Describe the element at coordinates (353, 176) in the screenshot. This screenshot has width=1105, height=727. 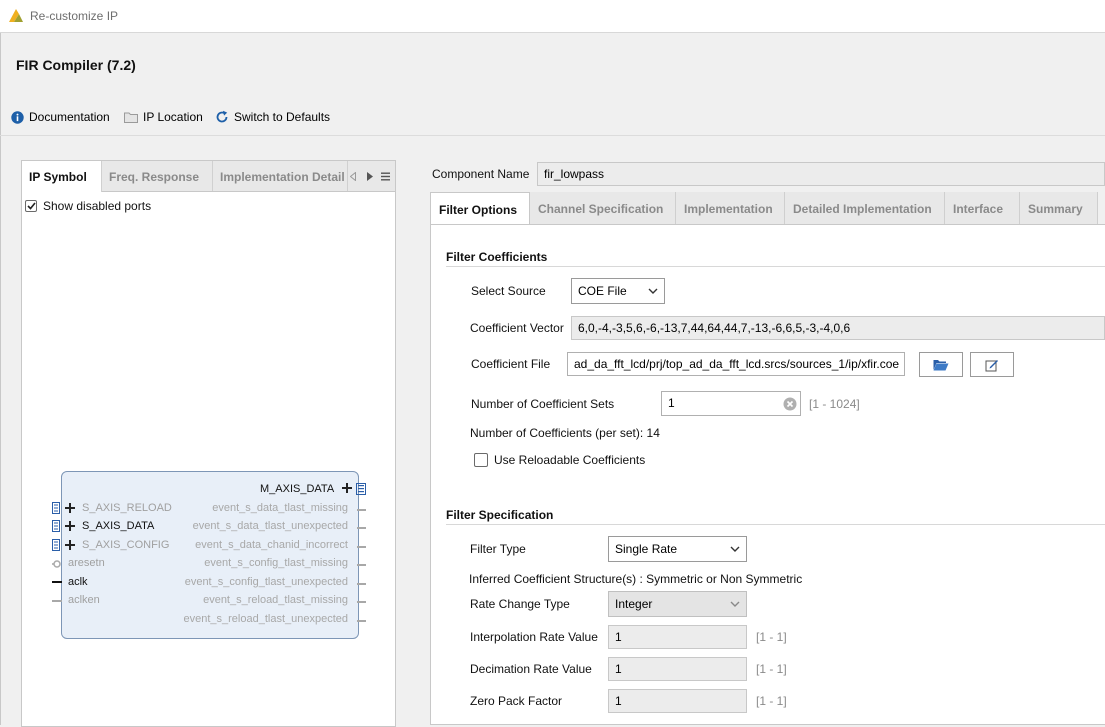
I see `scroll-left-icon` at that location.